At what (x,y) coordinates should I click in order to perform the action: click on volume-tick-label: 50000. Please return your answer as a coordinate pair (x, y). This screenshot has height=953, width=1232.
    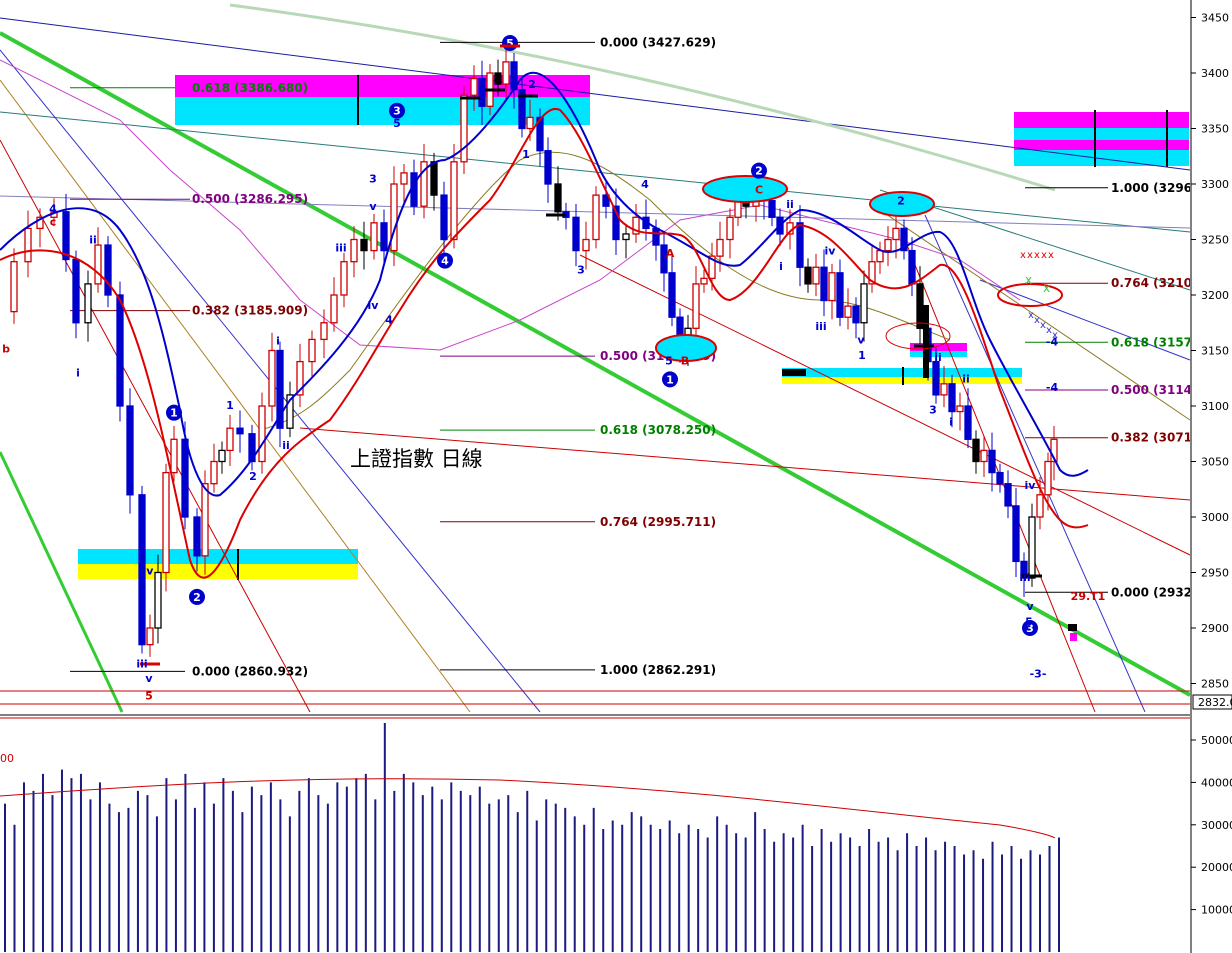
    Looking at the image, I should click on (1216, 740).